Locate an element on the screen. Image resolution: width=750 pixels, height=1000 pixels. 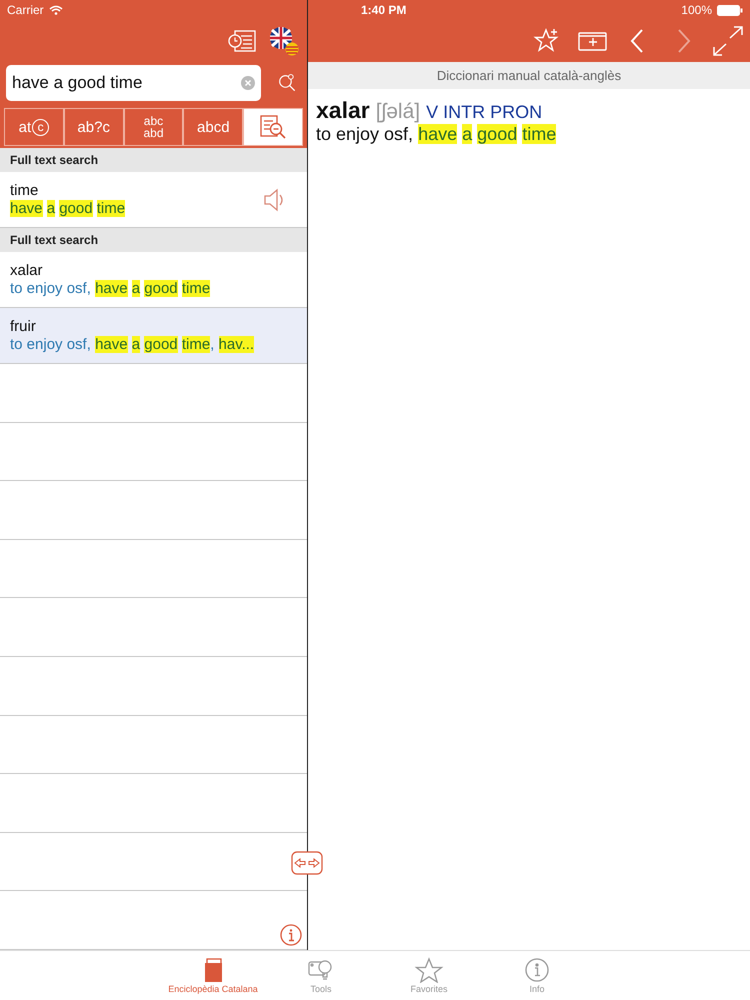
headword: fruir is located at coordinates (23, 327).